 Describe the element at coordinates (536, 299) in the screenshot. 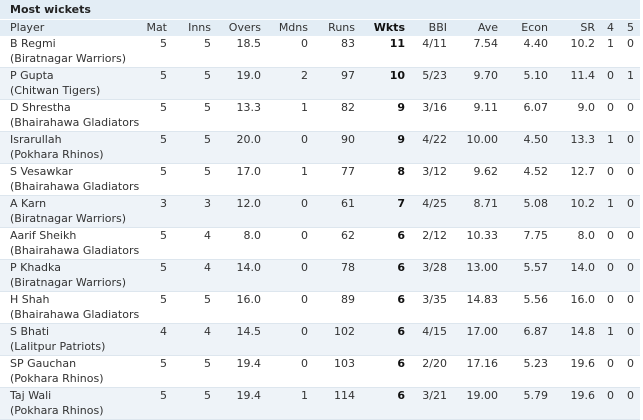

I see `economy-cell: 5.56` at that location.